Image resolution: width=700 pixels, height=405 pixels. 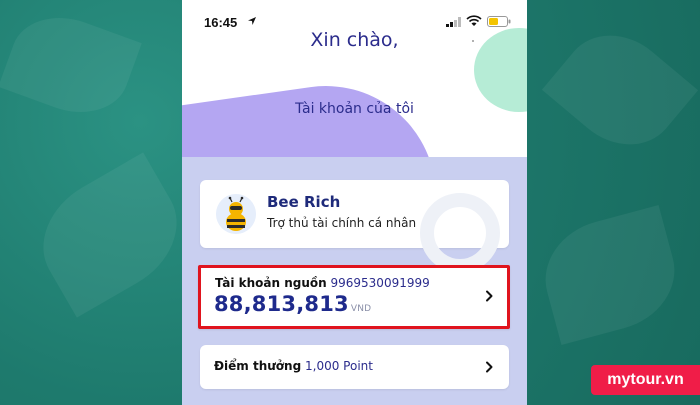 What do you see at coordinates (304, 202) in the screenshot?
I see `assistant-name: Bee Rich` at bounding box center [304, 202].